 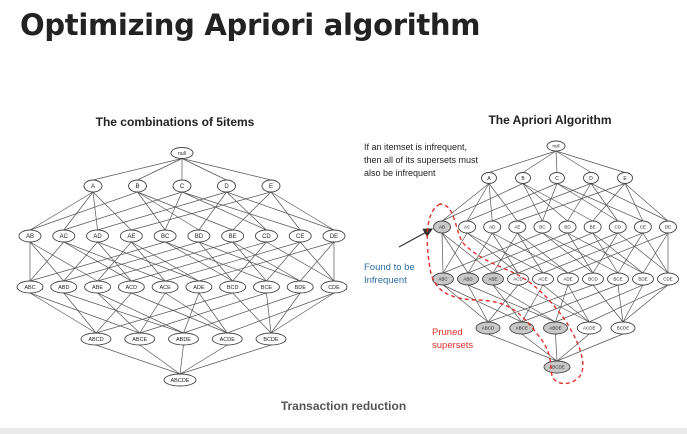 I want to click on itemset-node: BE, so click(x=592, y=227).